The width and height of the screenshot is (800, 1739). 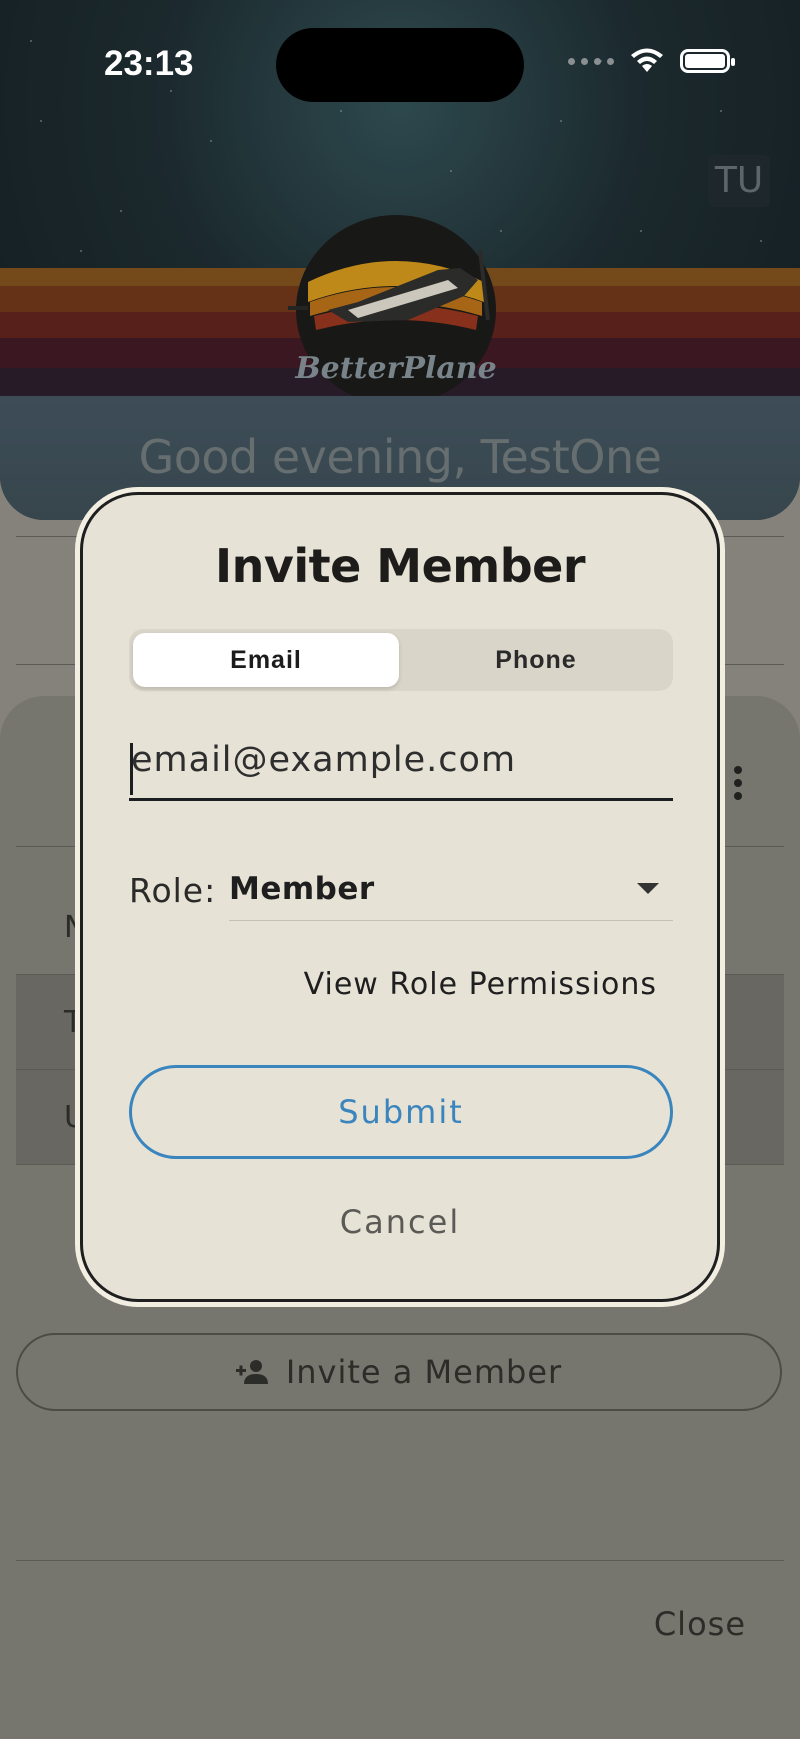 What do you see at coordinates (451, 888) in the screenshot?
I see `role-dropdown: Member` at bounding box center [451, 888].